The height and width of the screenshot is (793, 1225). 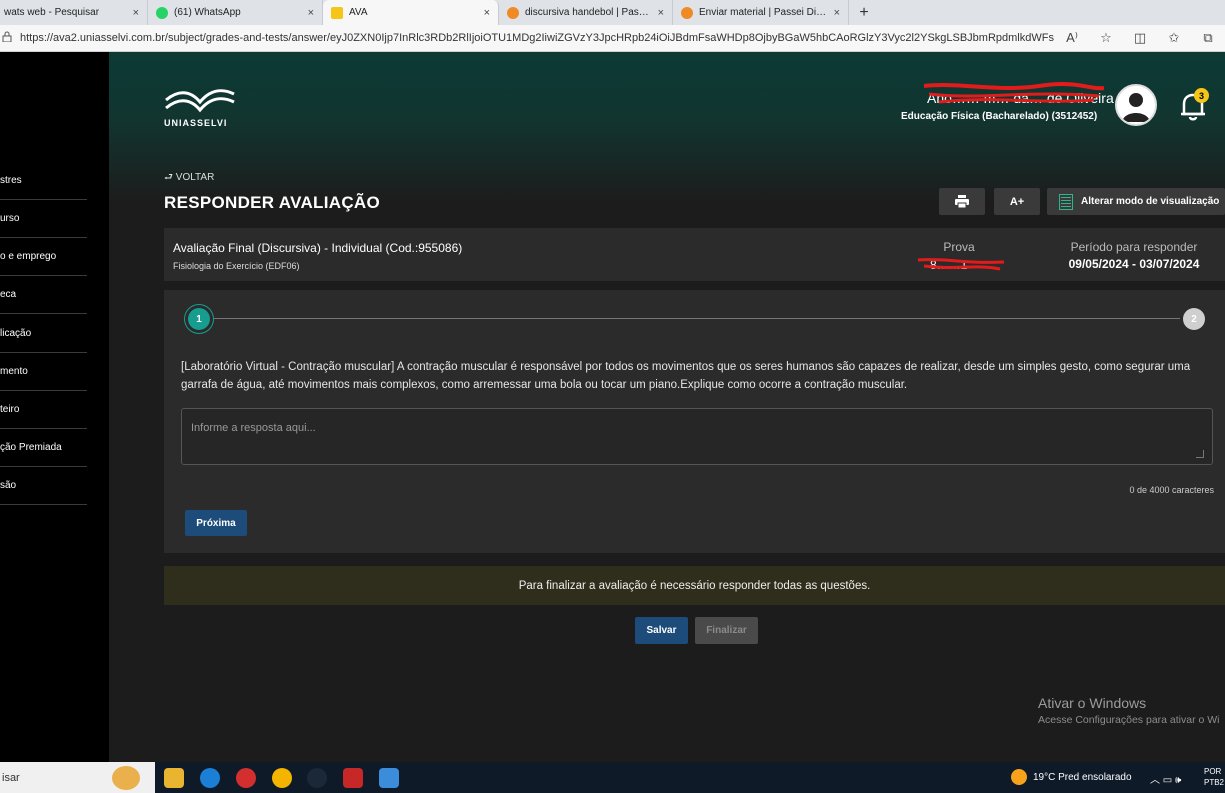 I want to click on taskbar-search-label: isar, so click(x=11, y=777).